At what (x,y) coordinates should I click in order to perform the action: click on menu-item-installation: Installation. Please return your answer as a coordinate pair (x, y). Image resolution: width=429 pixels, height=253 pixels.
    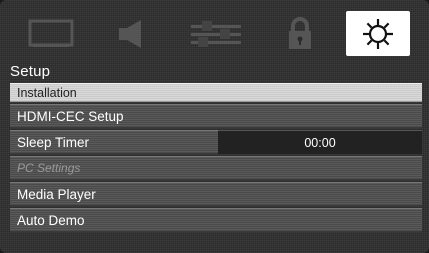
    Looking at the image, I should click on (216, 92).